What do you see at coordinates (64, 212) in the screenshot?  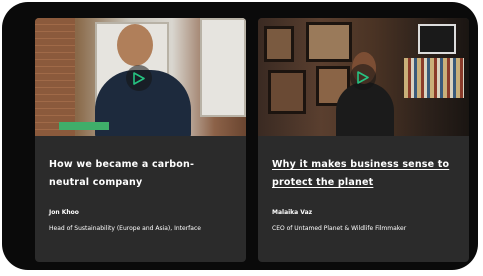 I see `author-name: Jon Khoo` at bounding box center [64, 212].